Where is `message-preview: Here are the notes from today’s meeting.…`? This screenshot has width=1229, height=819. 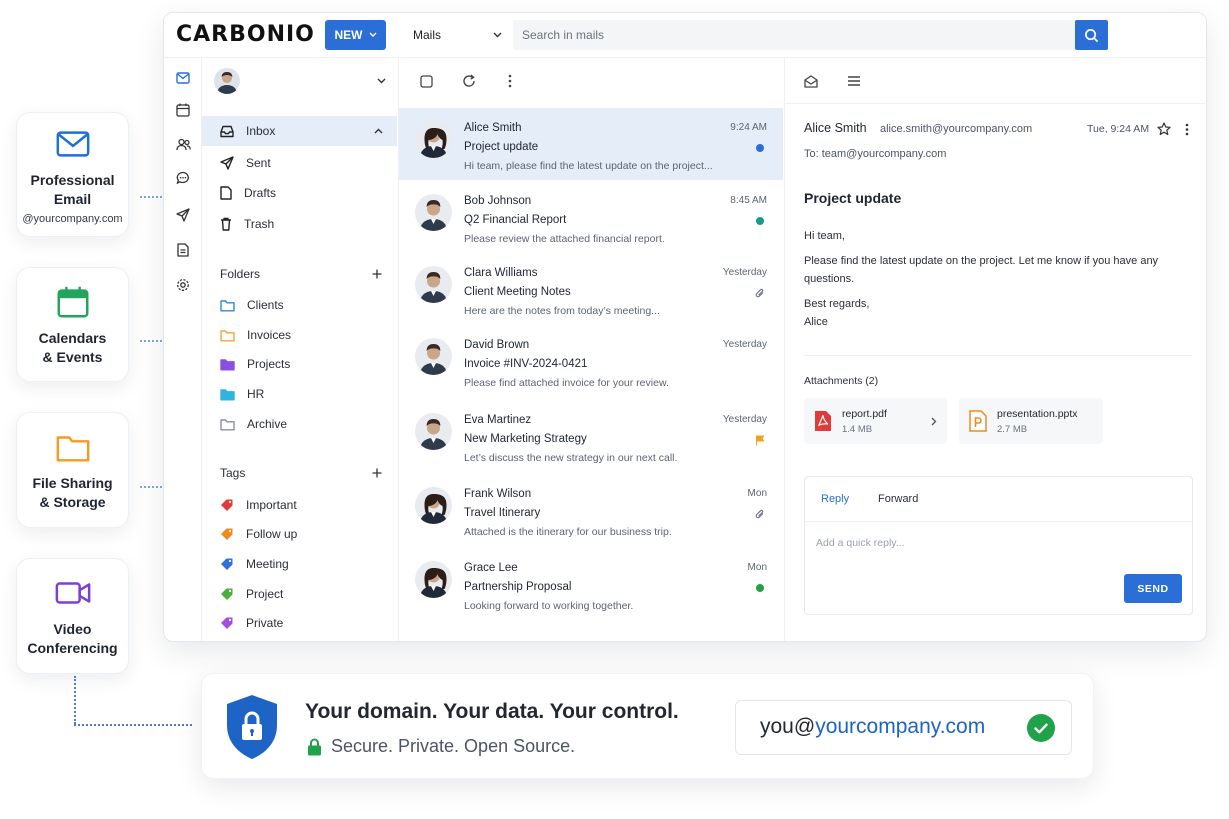
message-preview: Here are the notes from today’s meeting.… is located at coordinates (562, 311).